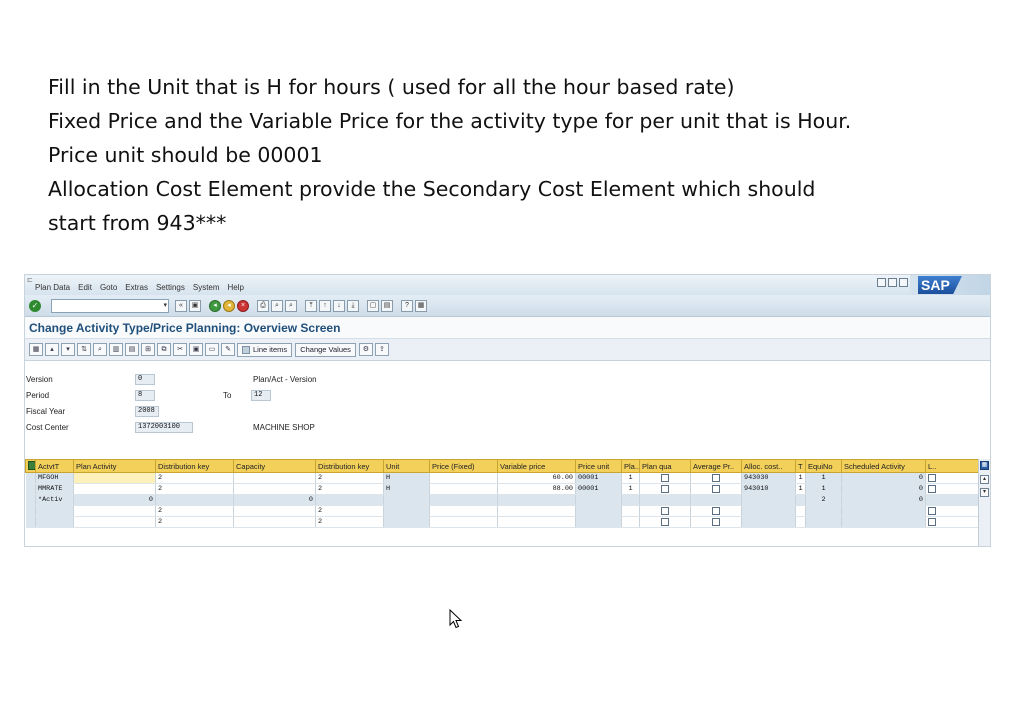  What do you see at coordinates (325, 349) in the screenshot?
I see `change-values-button: Change Values` at bounding box center [325, 349].